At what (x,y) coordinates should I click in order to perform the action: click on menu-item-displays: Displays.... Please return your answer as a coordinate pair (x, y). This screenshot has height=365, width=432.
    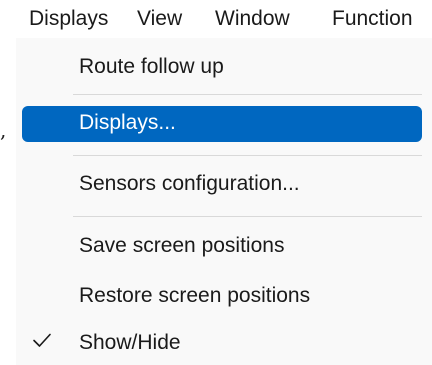
    Looking at the image, I should click on (222, 124).